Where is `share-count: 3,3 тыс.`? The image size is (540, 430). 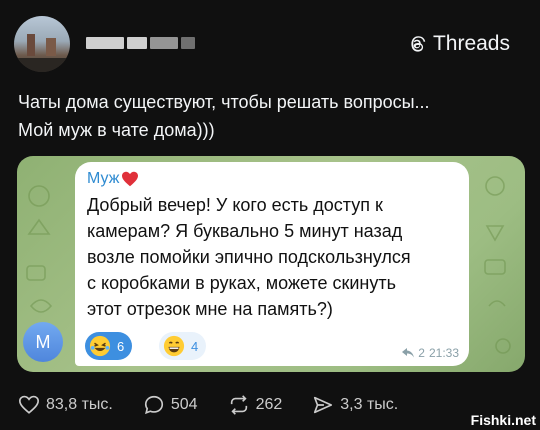
share-count: 3,3 тыс. is located at coordinates (369, 404).